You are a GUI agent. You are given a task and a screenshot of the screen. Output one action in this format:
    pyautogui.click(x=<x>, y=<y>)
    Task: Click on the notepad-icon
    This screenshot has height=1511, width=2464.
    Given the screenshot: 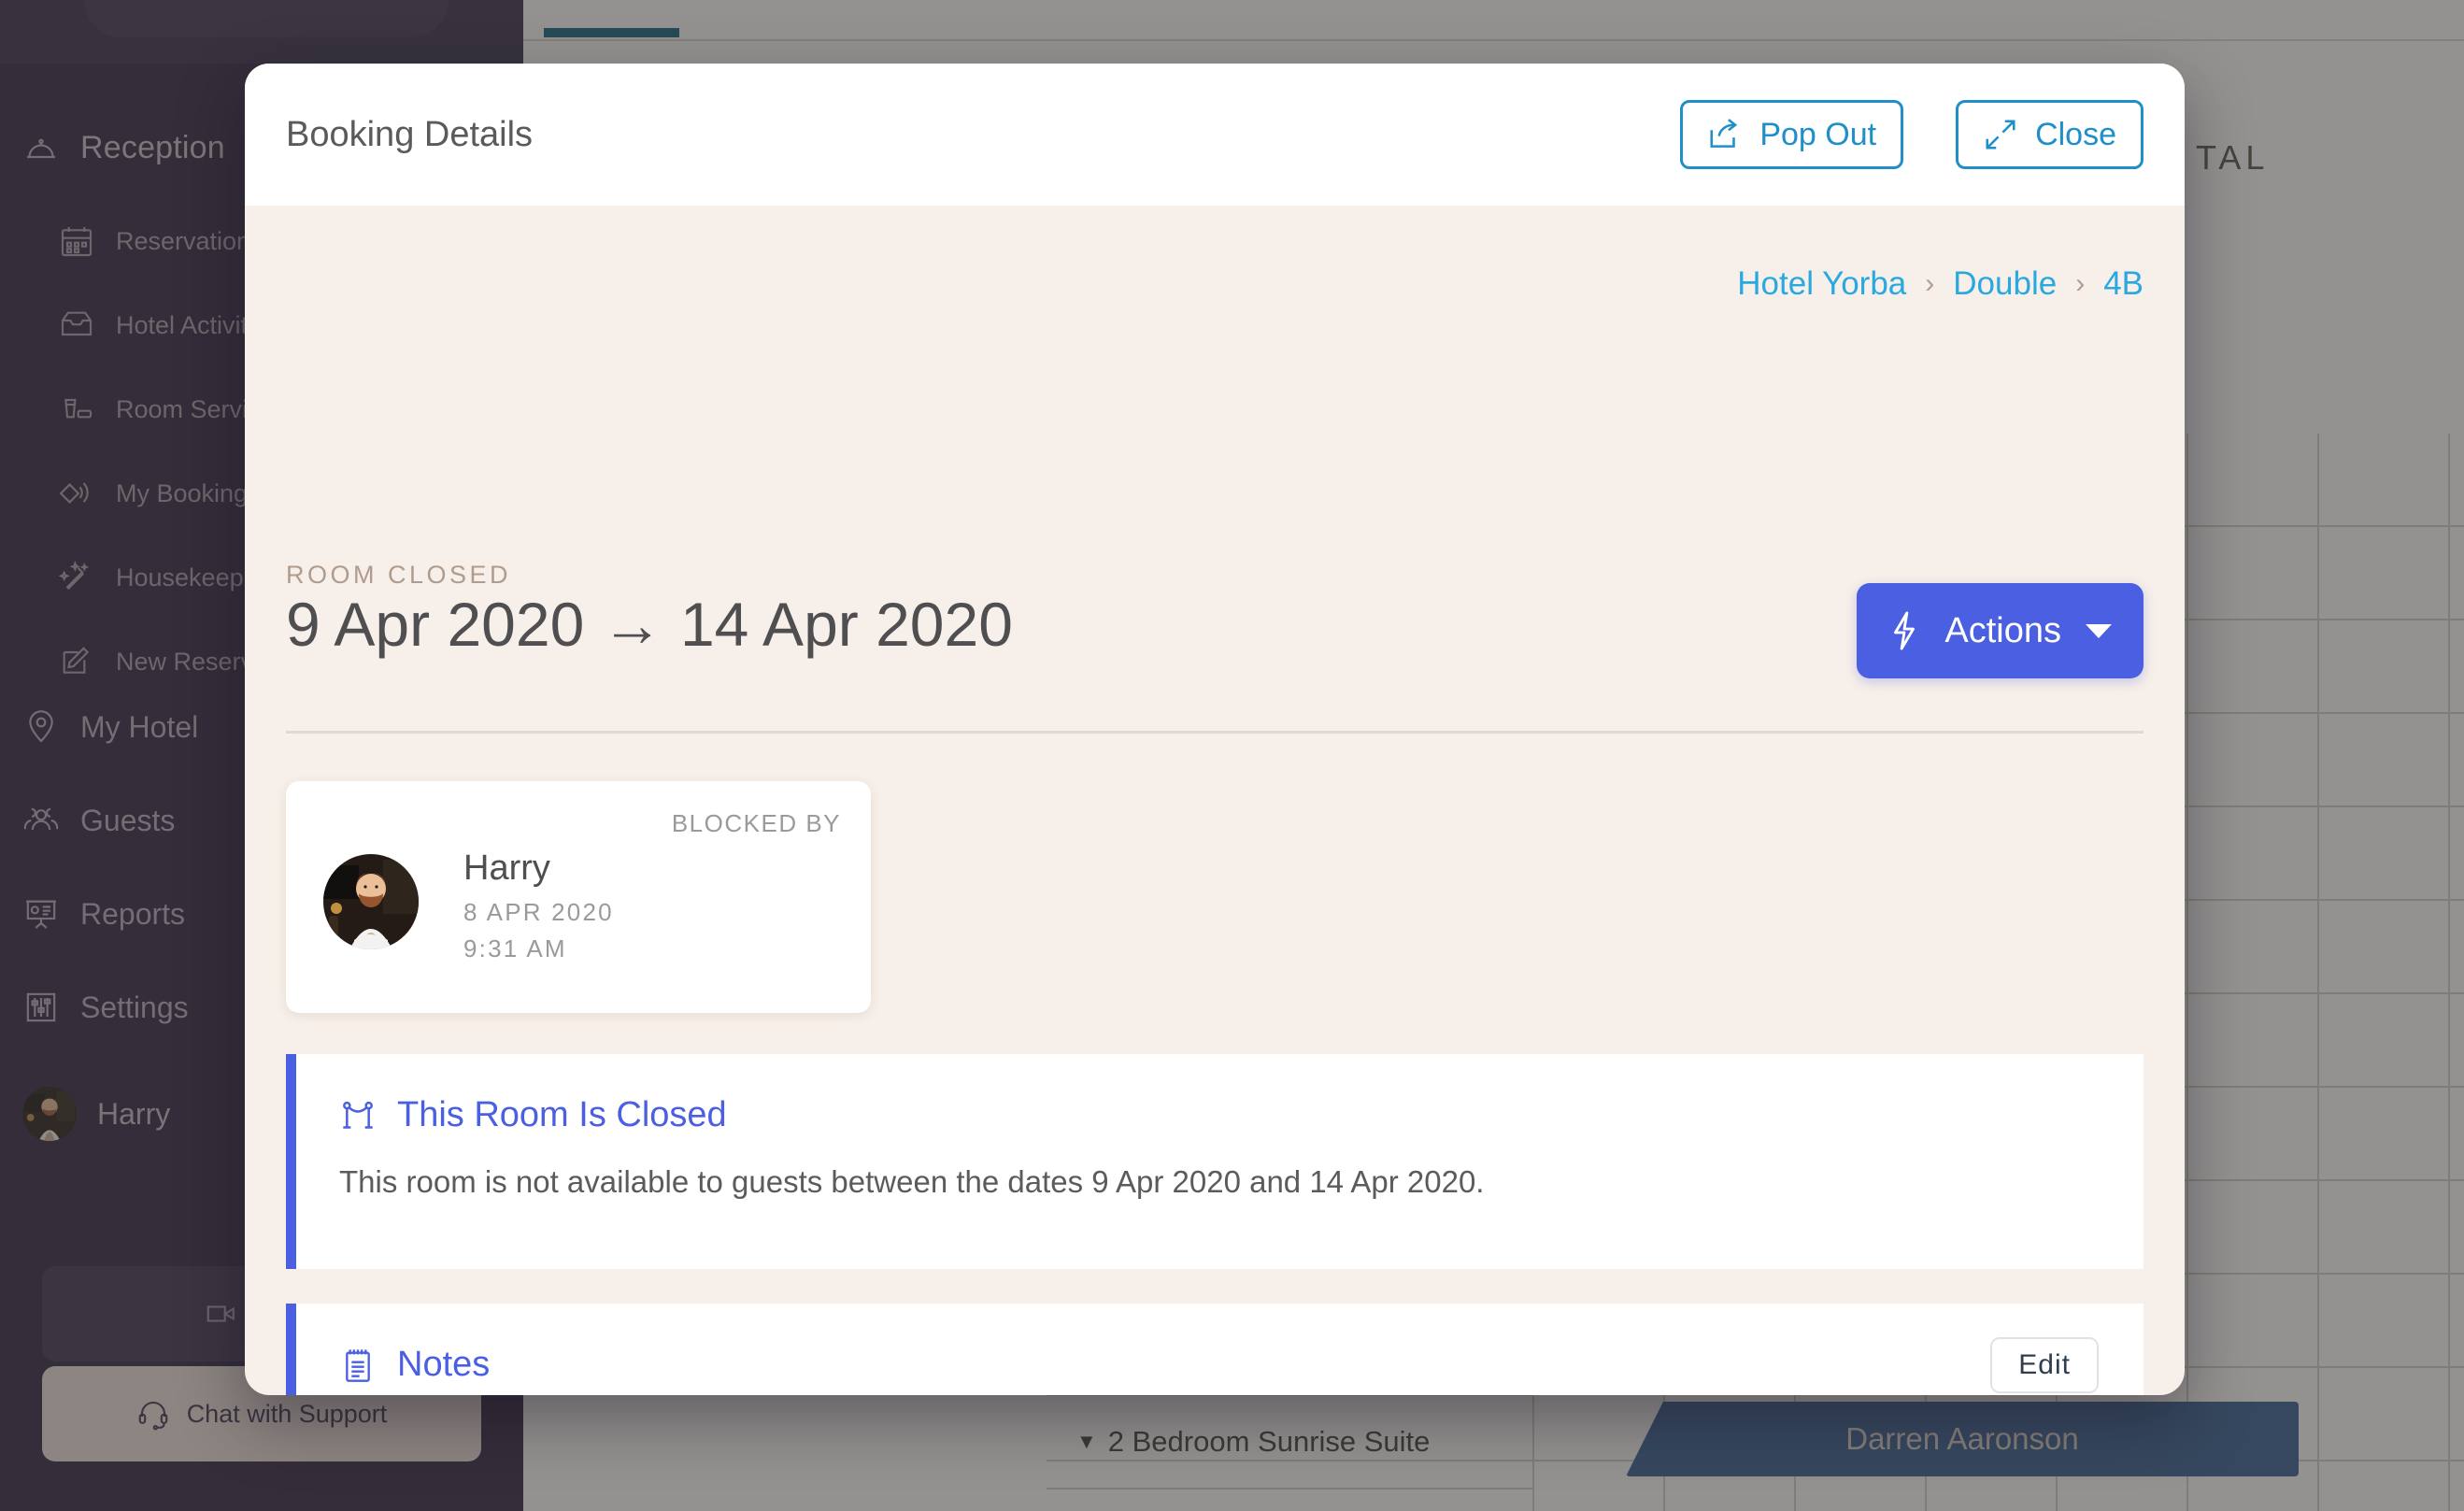 What is the action you would take?
    pyautogui.click(x=358, y=1365)
    